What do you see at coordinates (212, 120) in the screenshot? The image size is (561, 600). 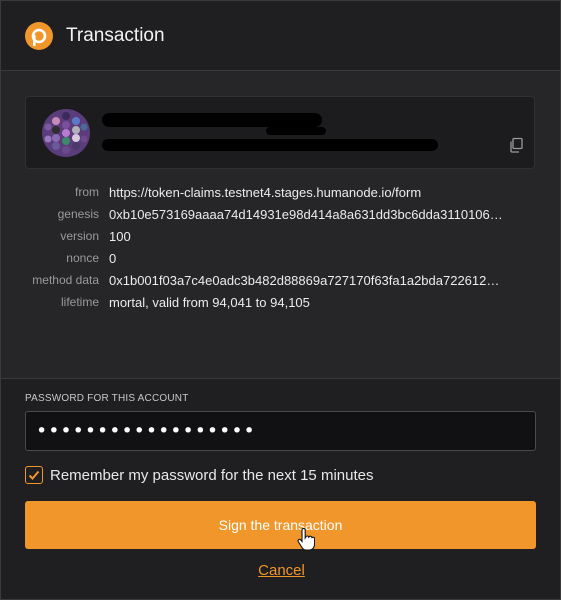 I see `account-name` at bounding box center [212, 120].